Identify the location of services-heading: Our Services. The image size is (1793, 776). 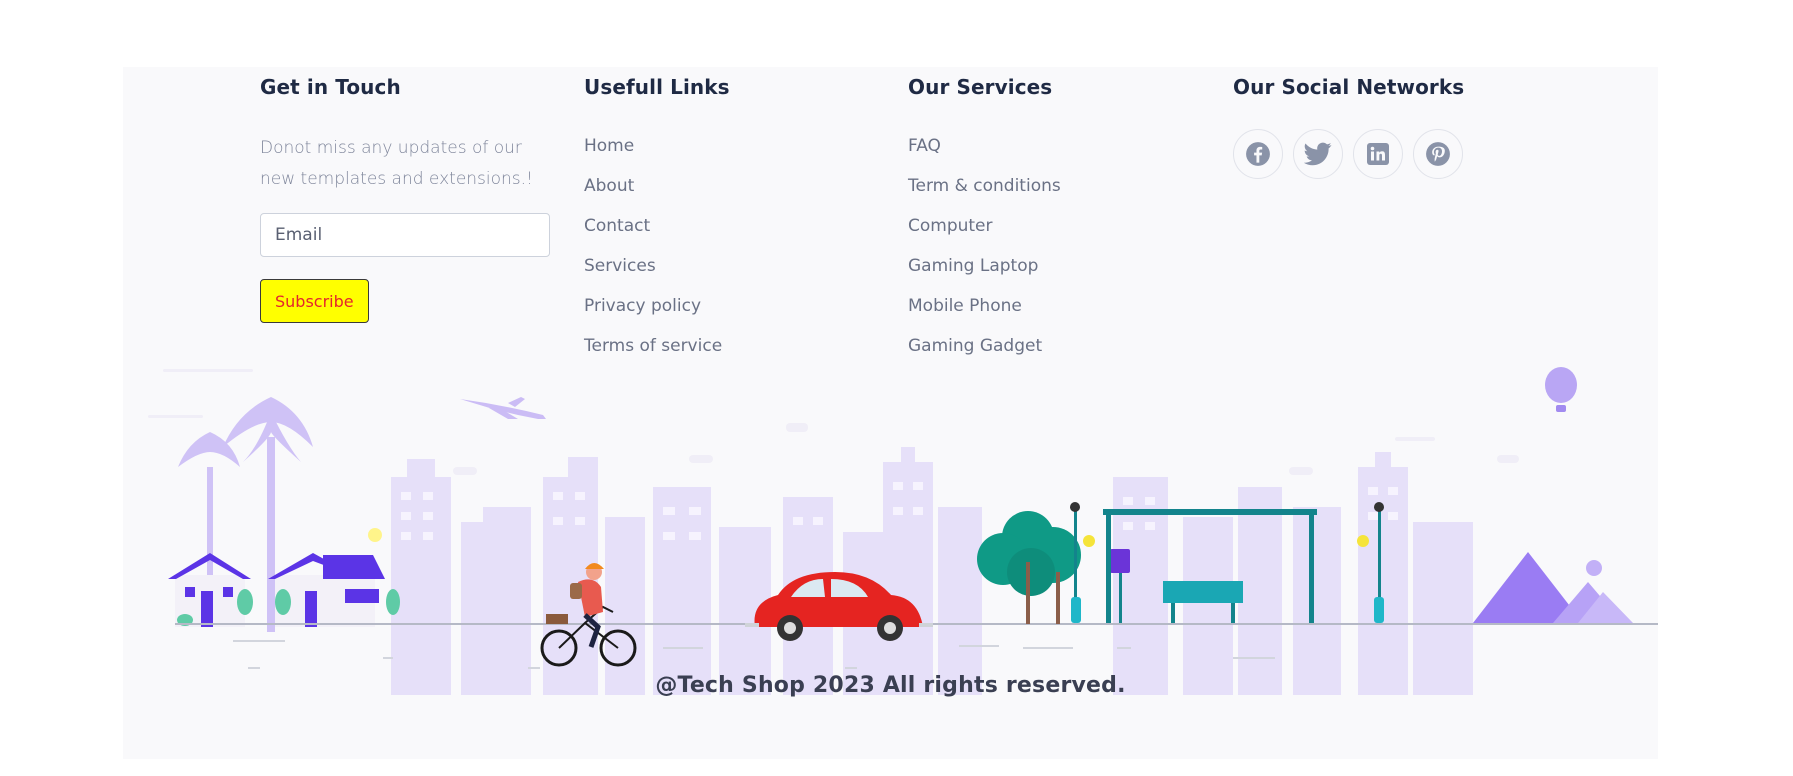
(980, 87).